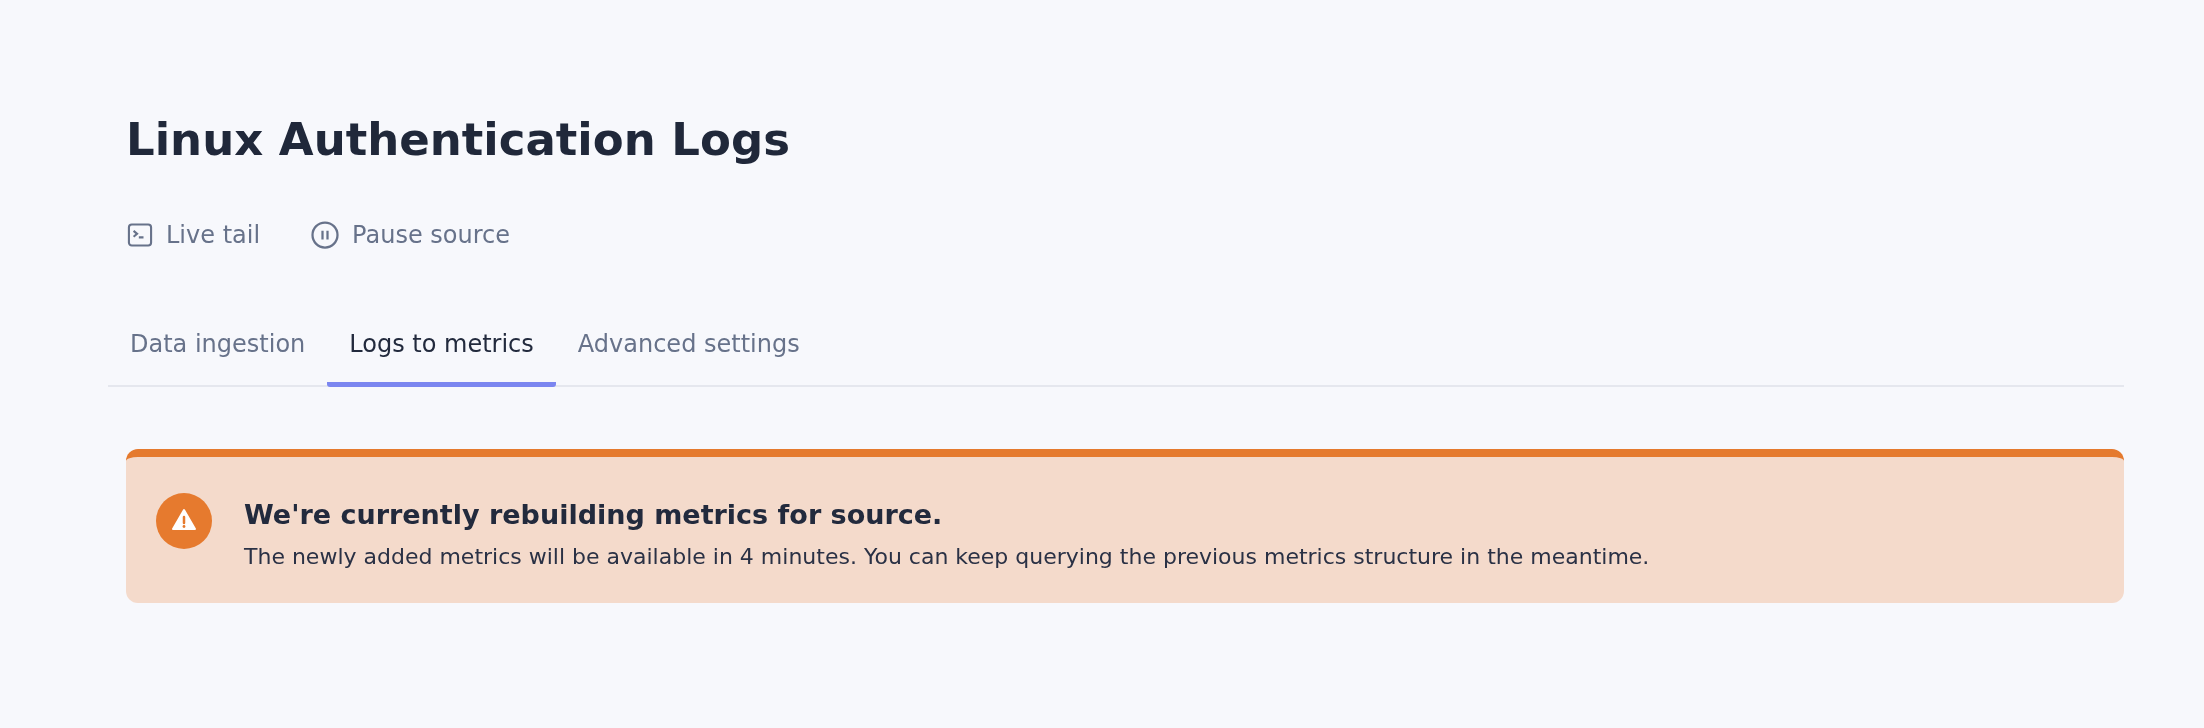 The height and width of the screenshot is (728, 2204). I want to click on tab: Data ingestion, so click(218, 350).